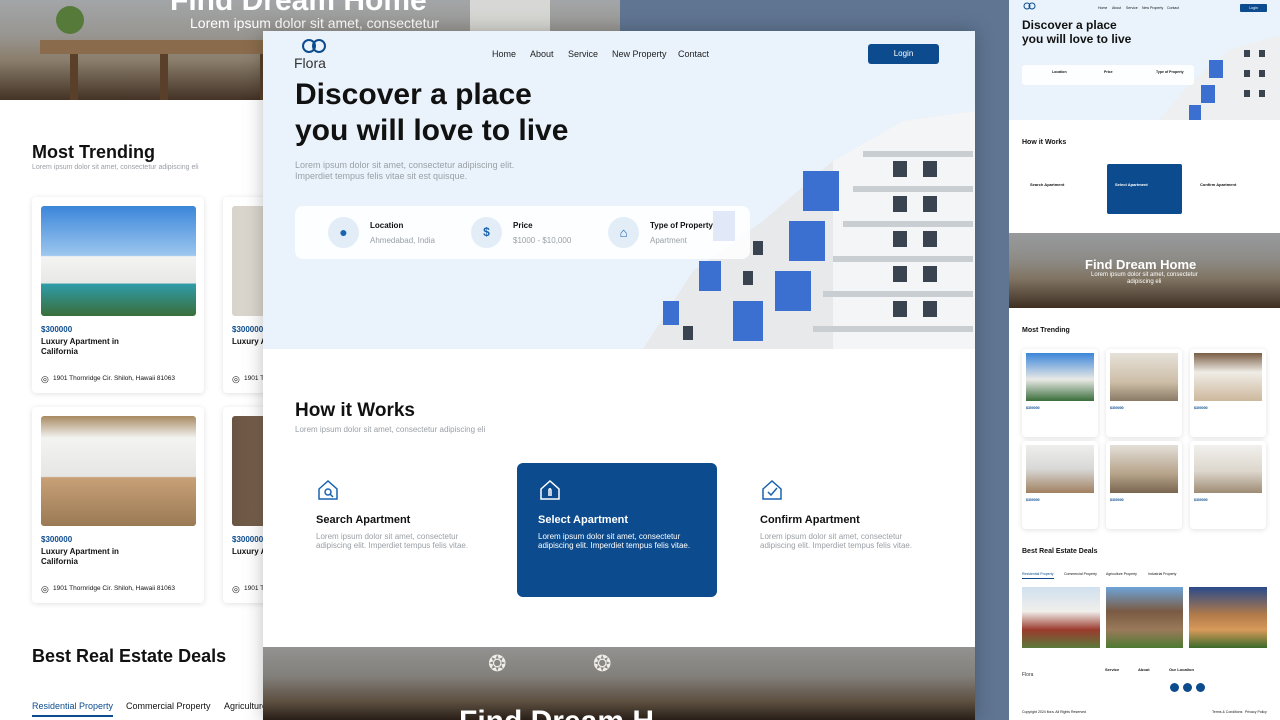 This screenshot has height=720, width=1280. Describe the element at coordinates (80, 556) in the screenshot. I see `property-title: Luxury Apartment in California` at that location.